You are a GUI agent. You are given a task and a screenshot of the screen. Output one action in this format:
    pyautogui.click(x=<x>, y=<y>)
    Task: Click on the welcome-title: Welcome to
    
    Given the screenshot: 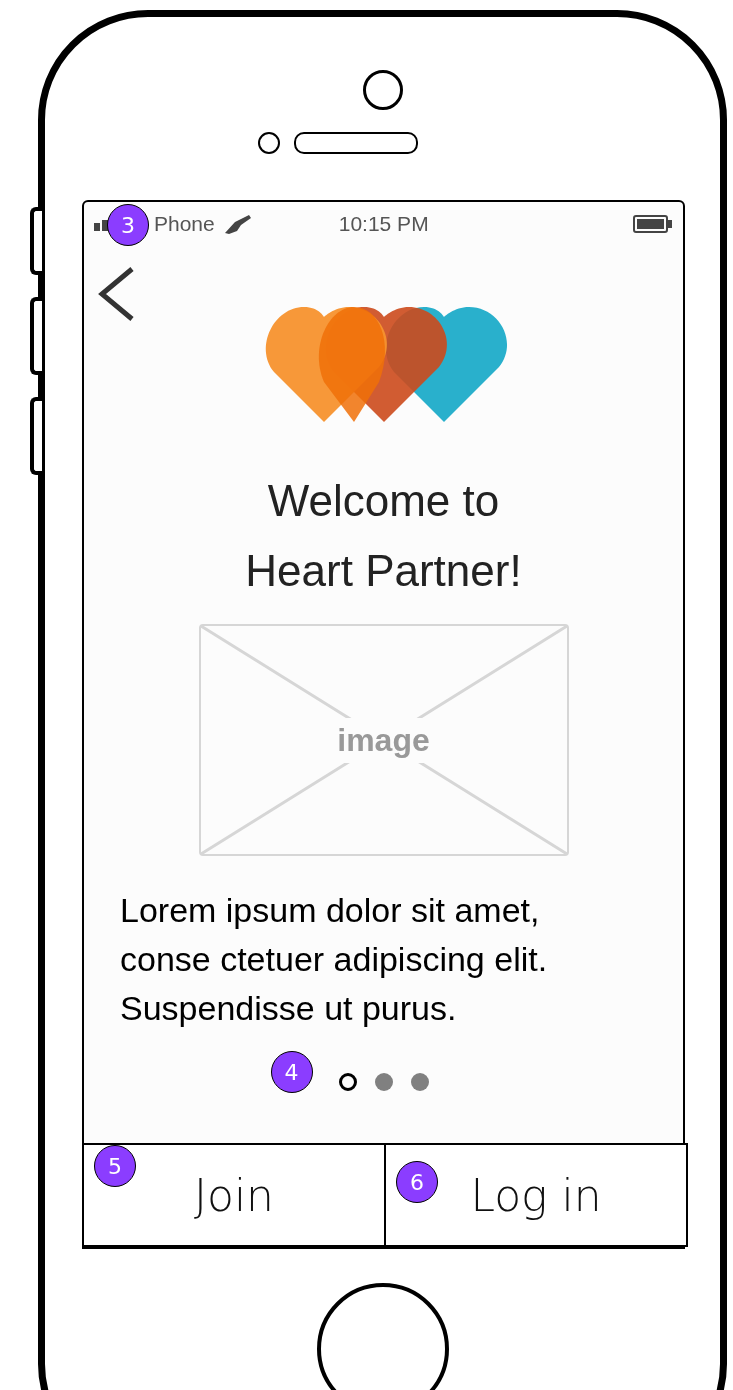 What is the action you would take?
    pyautogui.click(x=383, y=501)
    